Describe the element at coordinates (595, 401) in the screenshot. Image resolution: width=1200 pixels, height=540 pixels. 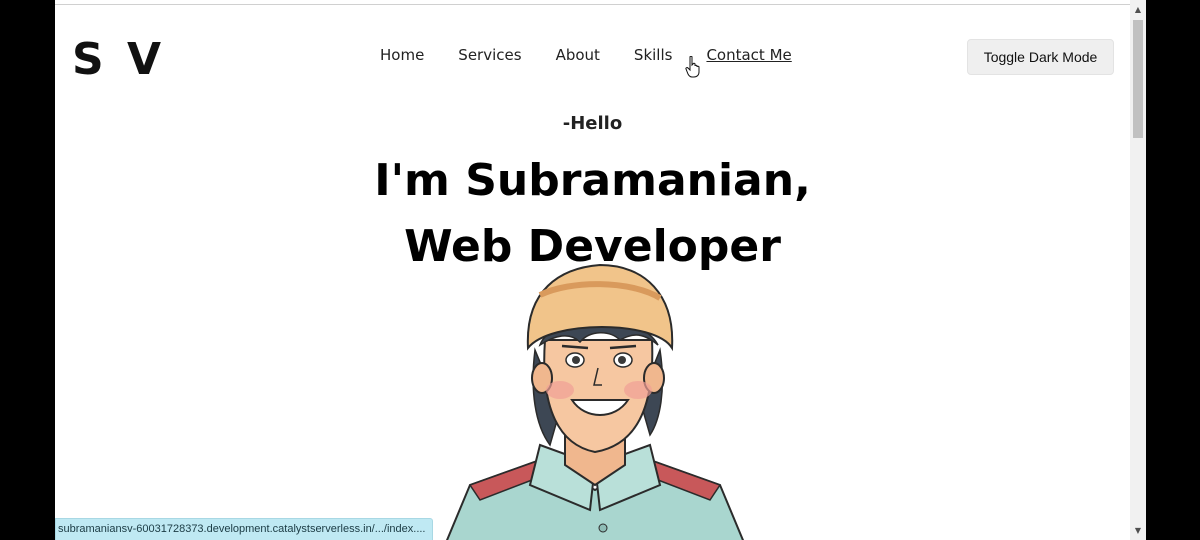
I see `avatar-illustration` at that location.